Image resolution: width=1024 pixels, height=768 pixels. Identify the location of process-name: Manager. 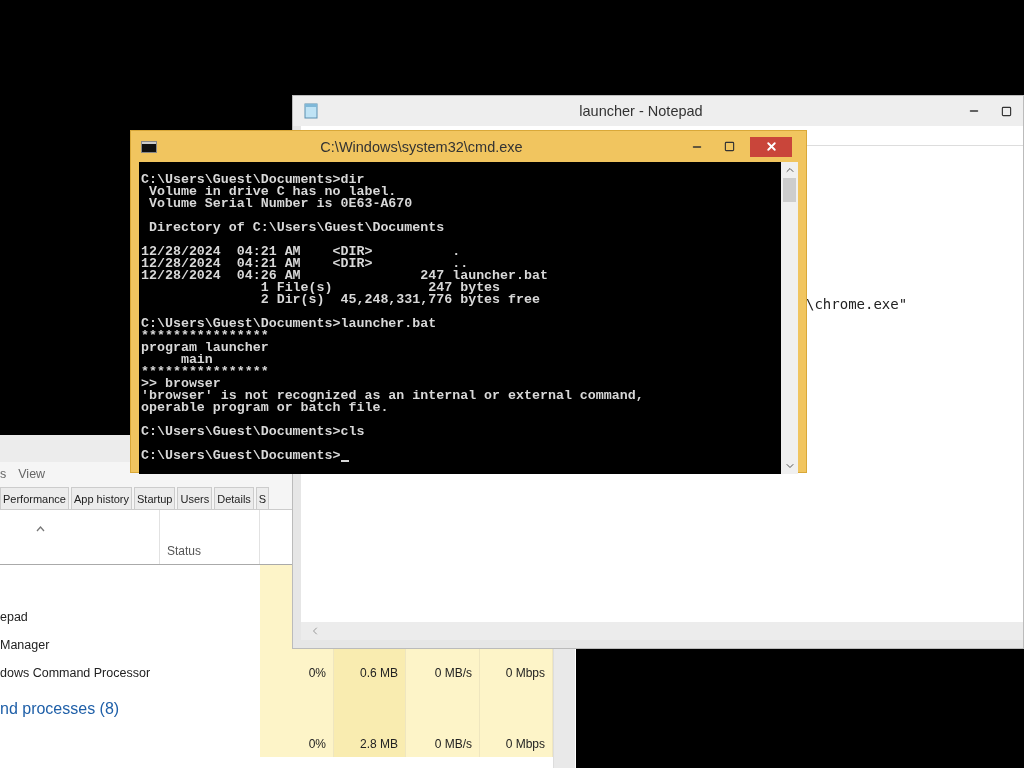
(25, 645).